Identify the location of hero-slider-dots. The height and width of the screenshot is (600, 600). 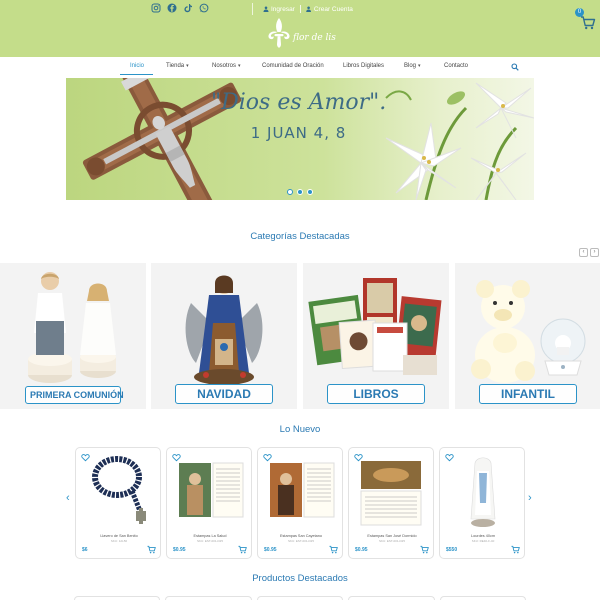
(300, 192).